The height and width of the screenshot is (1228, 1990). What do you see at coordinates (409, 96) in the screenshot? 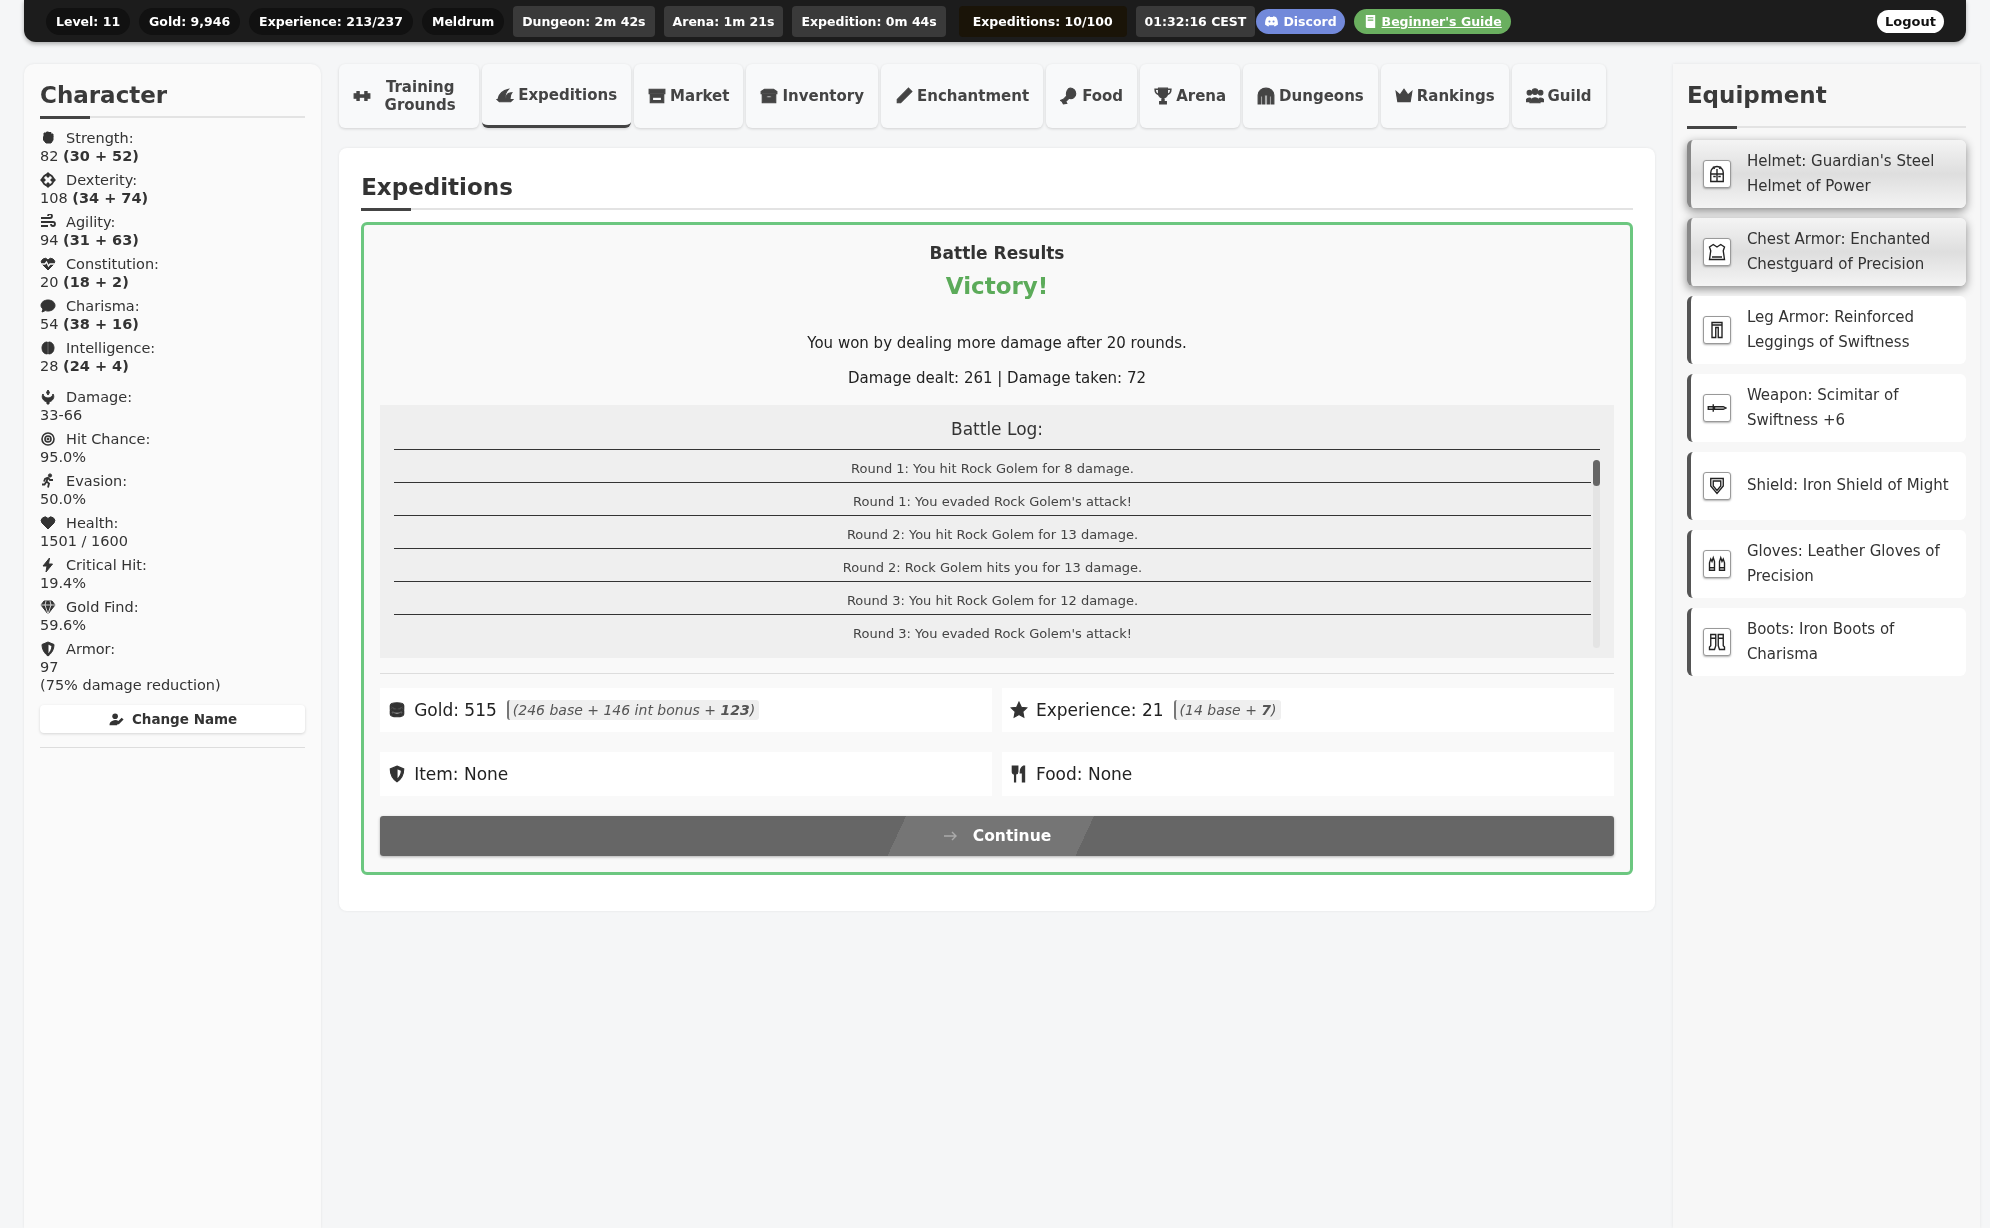
I see `nav-tab: Training Grounds` at bounding box center [409, 96].